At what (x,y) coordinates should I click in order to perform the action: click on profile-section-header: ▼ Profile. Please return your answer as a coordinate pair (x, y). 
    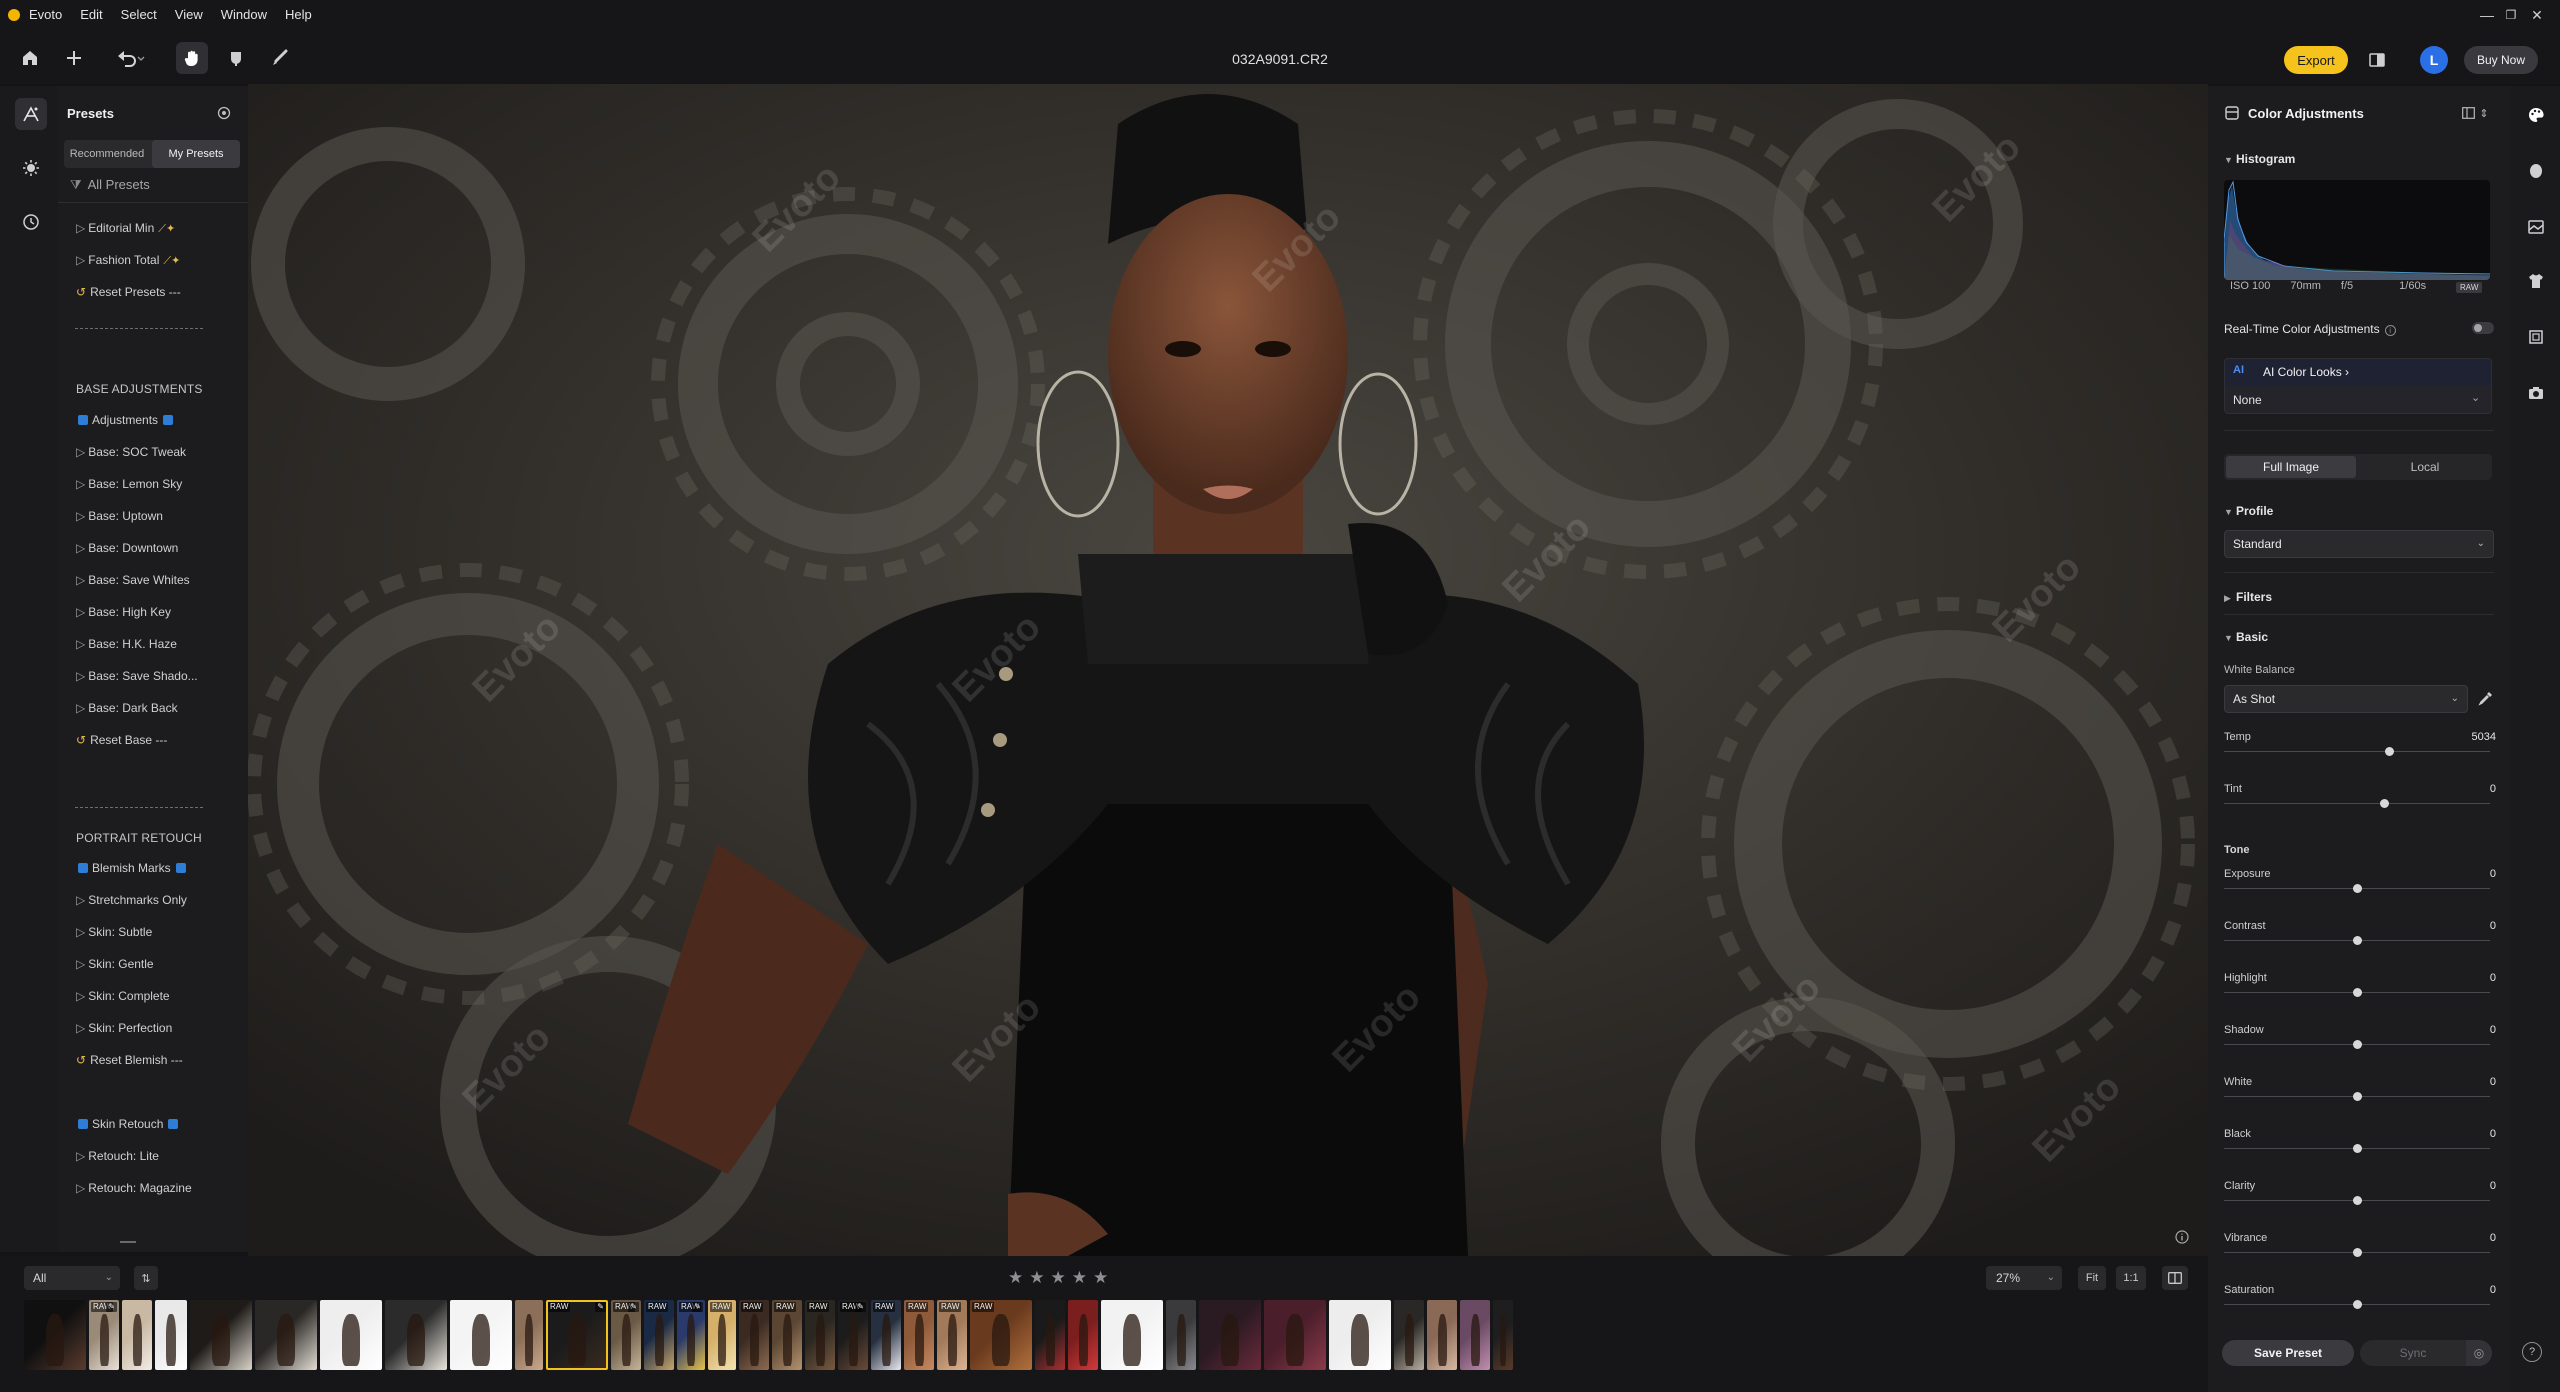
    Looking at the image, I should click on (2248, 511).